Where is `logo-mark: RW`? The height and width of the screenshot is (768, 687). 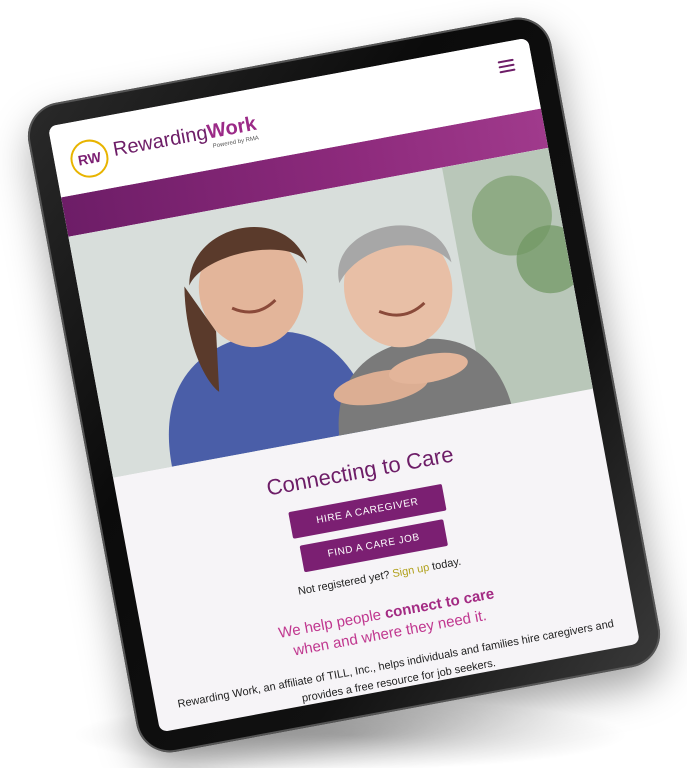
logo-mark: RW is located at coordinates (89, 158).